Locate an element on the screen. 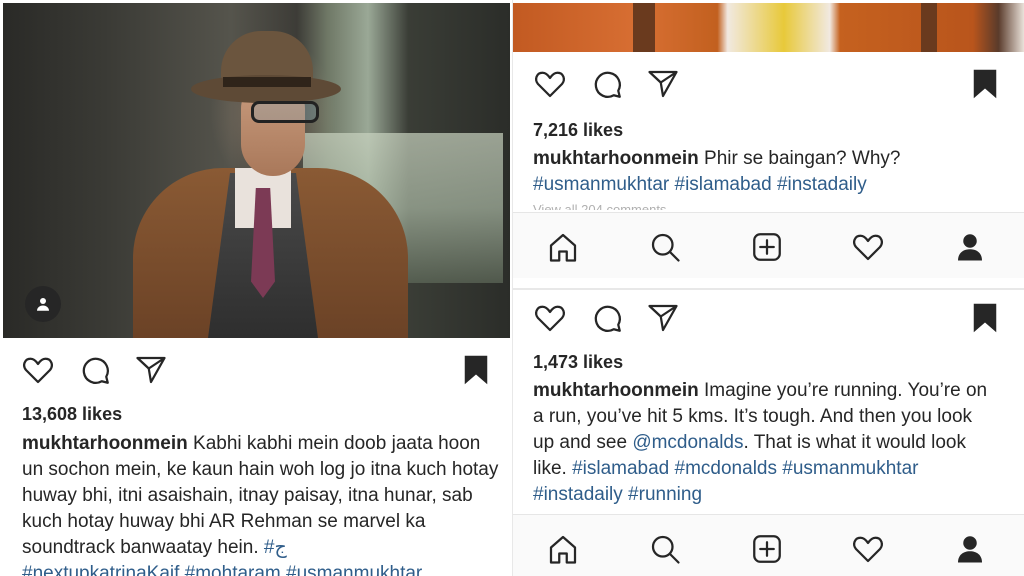 The height and width of the screenshot is (576, 1024). caption-text: Imagine you’re running. You’re on is located at coordinates (846, 390).